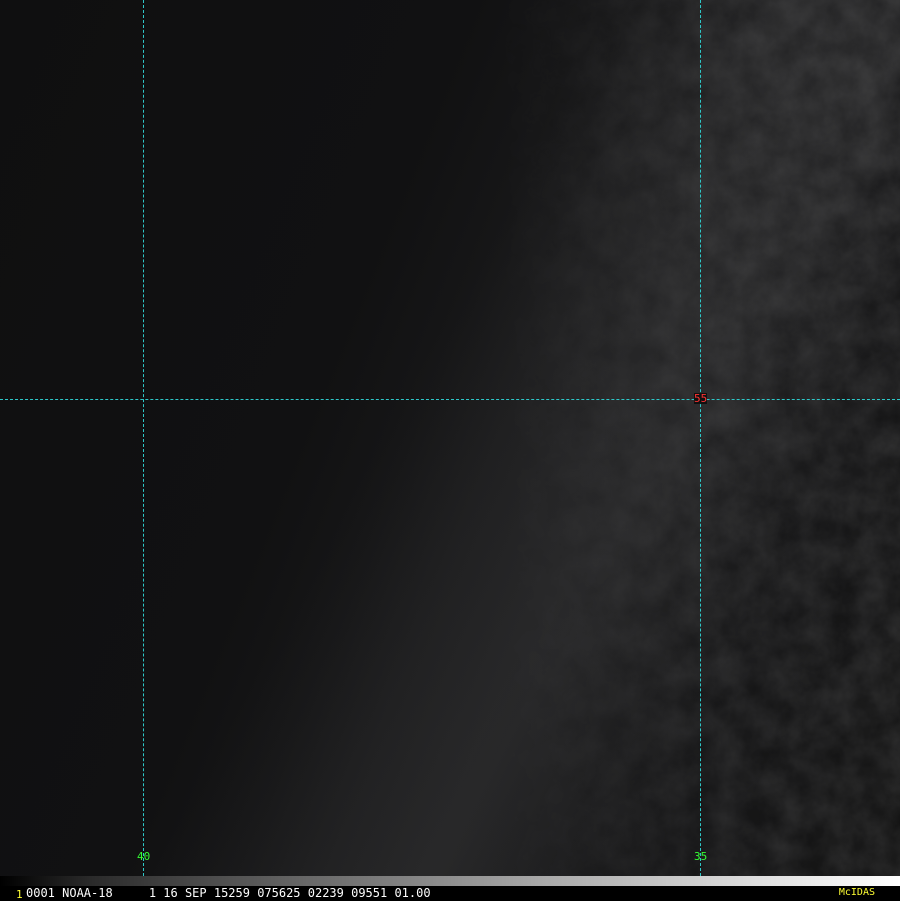  What do you see at coordinates (19, 894) in the screenshot?
I see `frame-number: 1` at bounding box center [19, 894].